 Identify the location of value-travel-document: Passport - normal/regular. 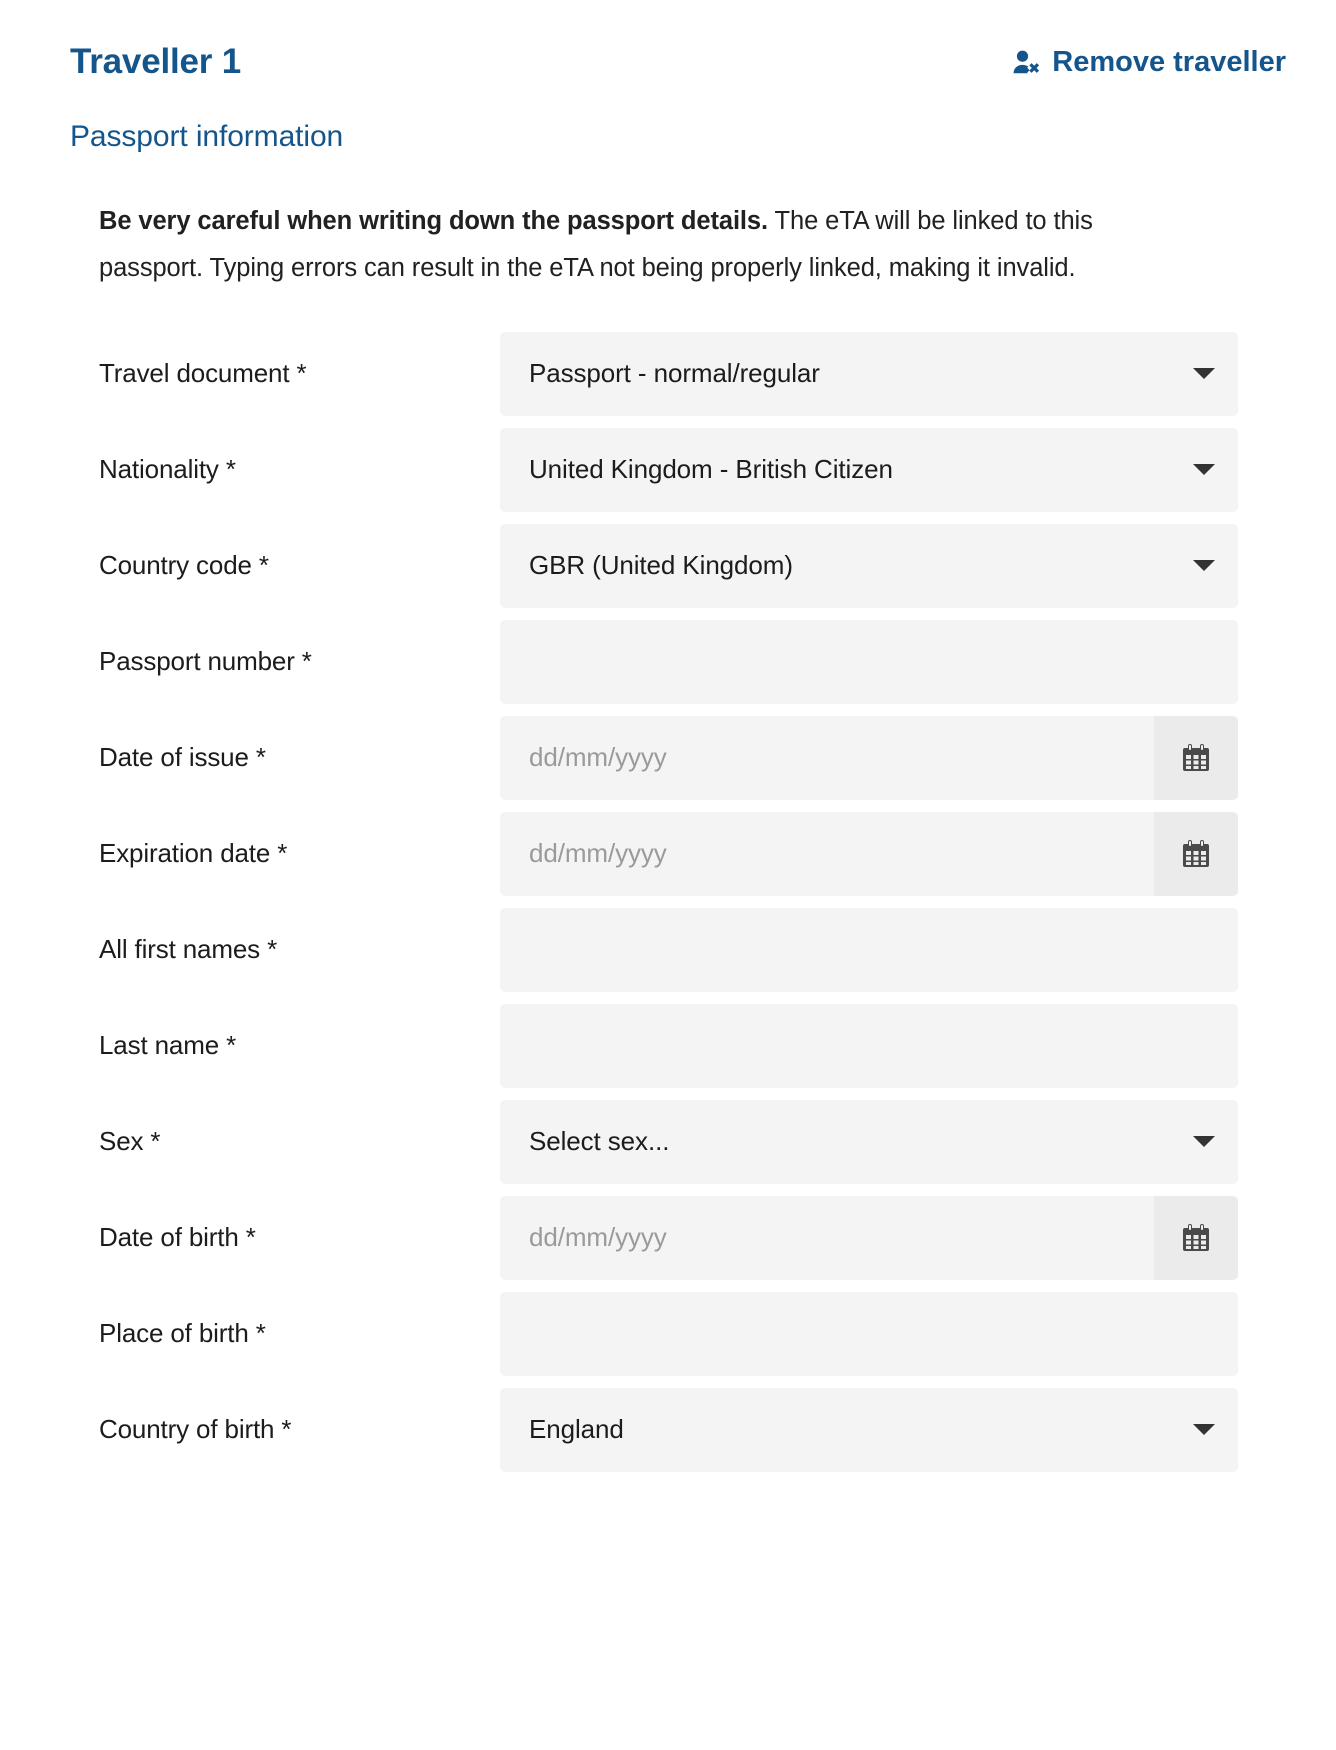
(674, 373).